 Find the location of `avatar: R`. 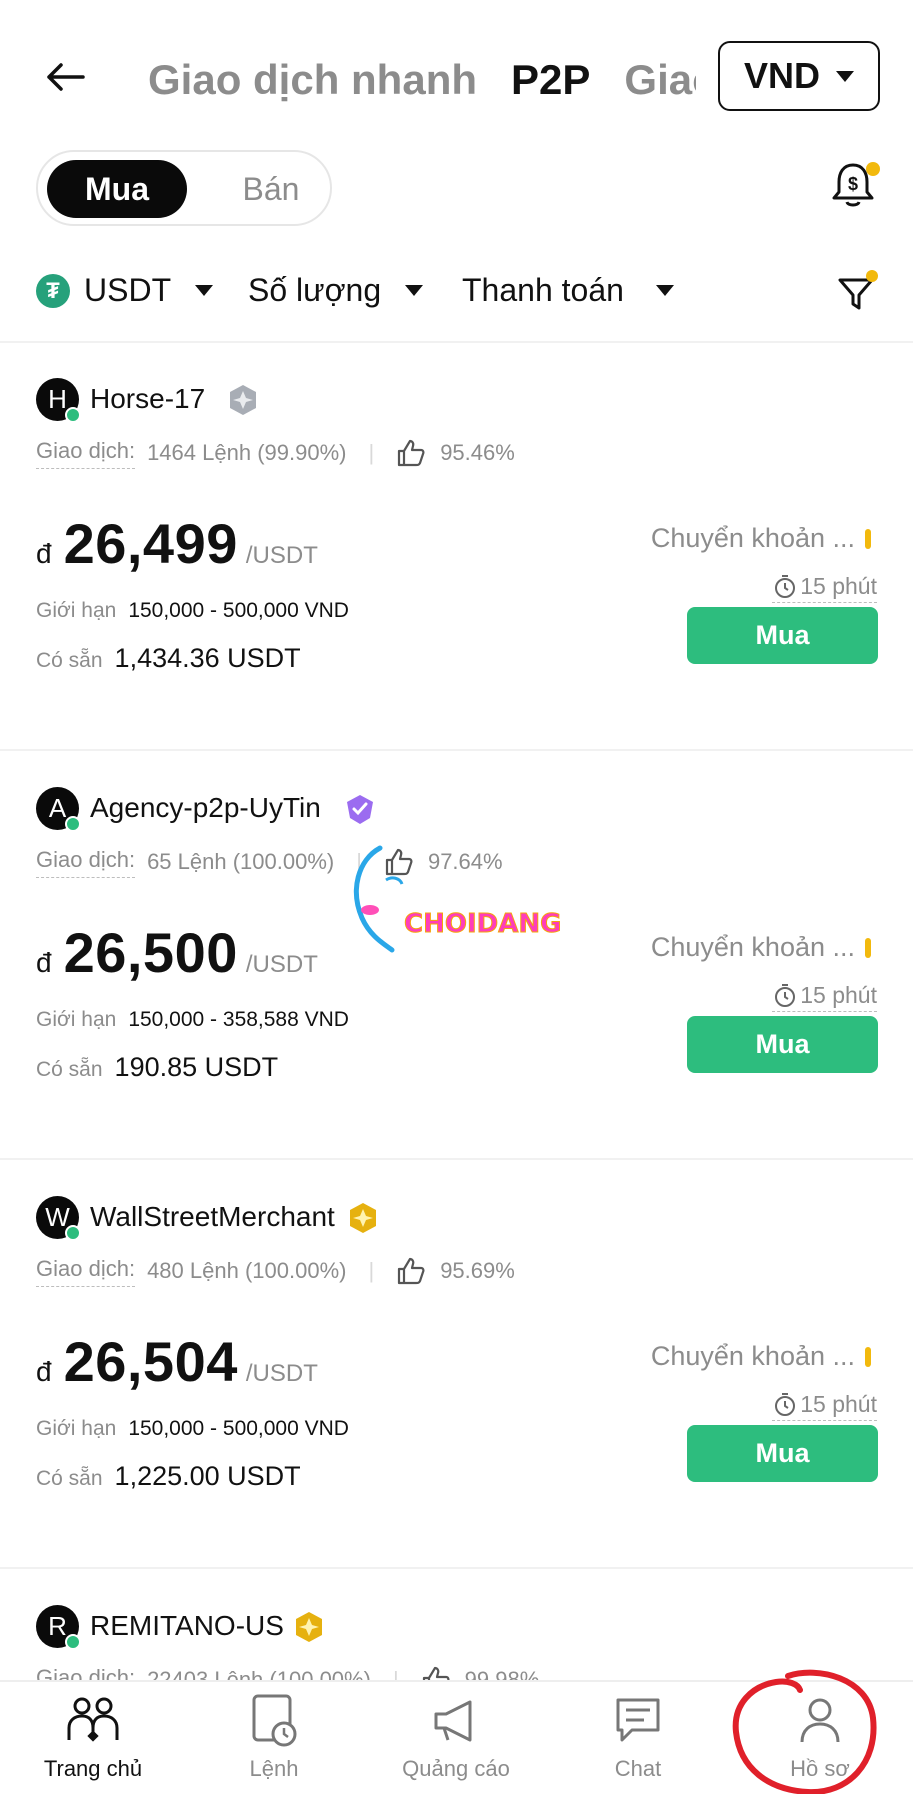

avatar: R is located at coordinates (58, 1627).